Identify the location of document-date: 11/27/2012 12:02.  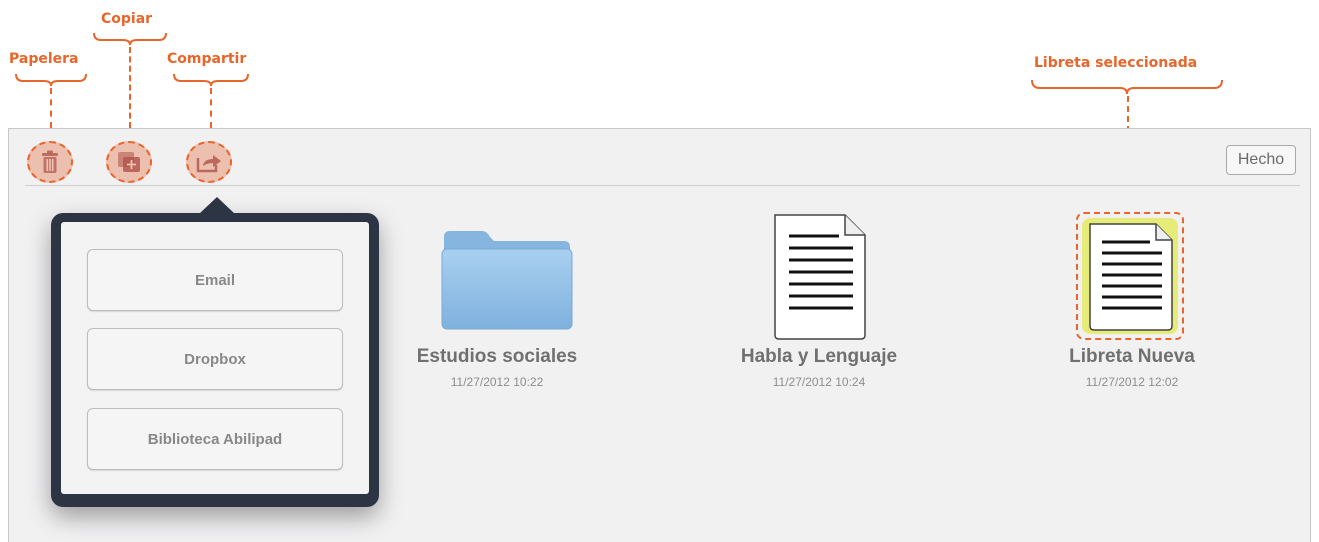
(1132, 382).